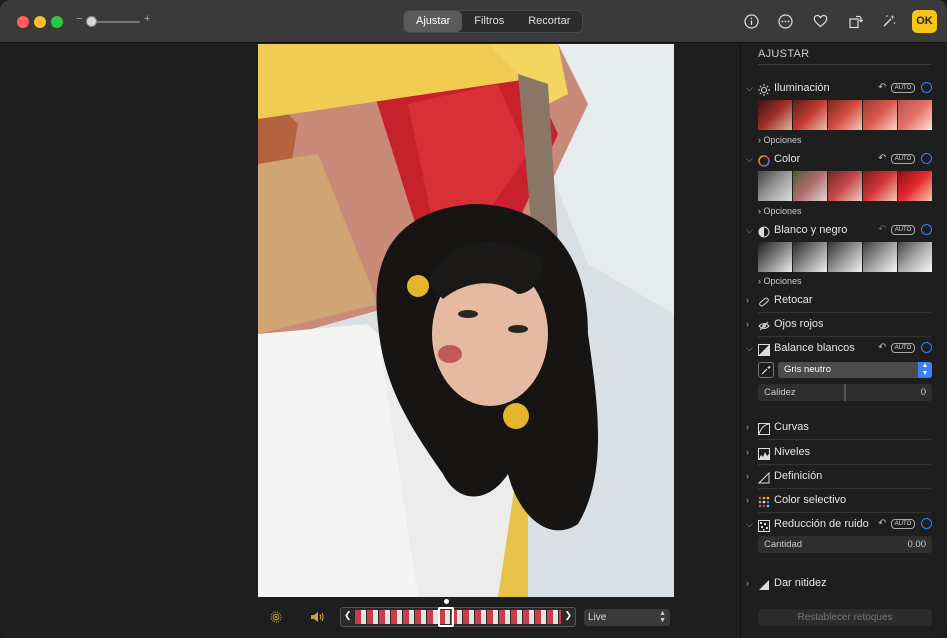  Describe the element at coordinates (764, 89) in the screenshot. I see `sun-icon` at that location.